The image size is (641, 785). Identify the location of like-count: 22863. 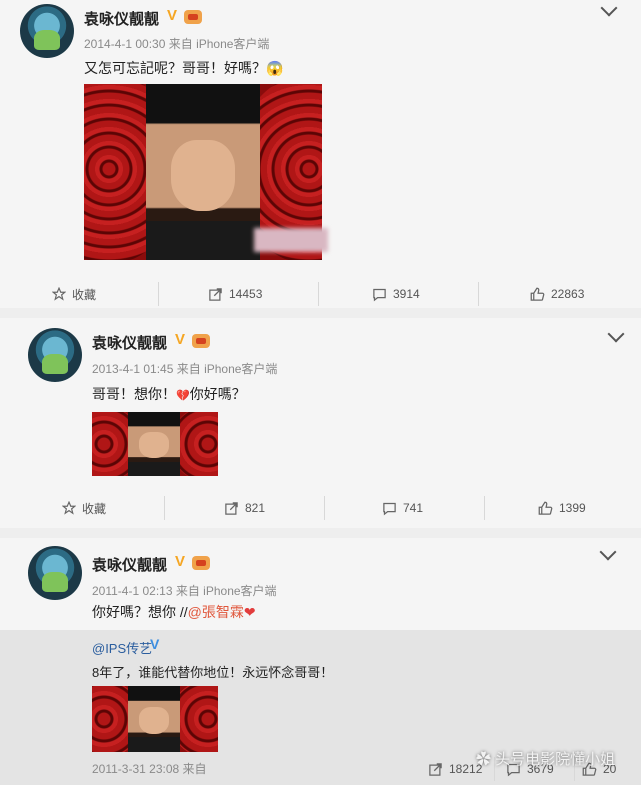
(568, 294).